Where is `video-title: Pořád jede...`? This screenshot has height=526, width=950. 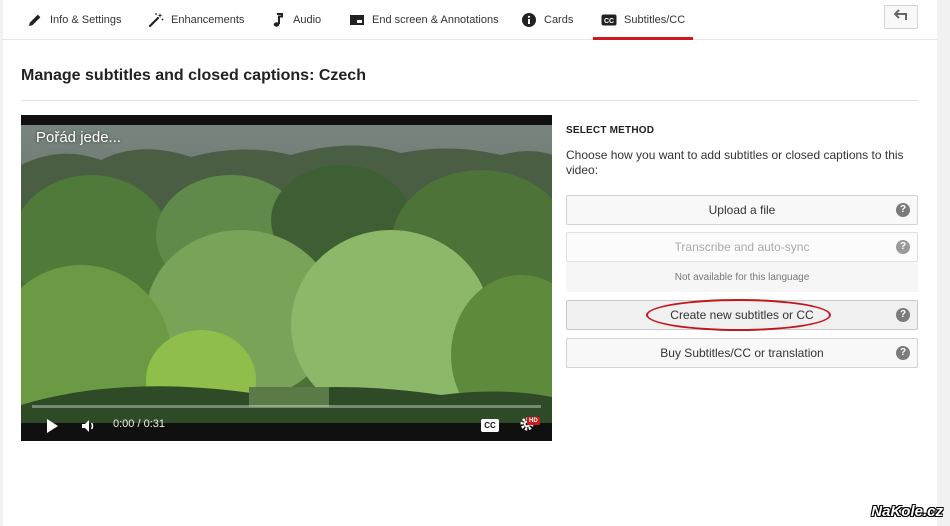
video-title: Pořád jede... is located at coordinates (79, 137).